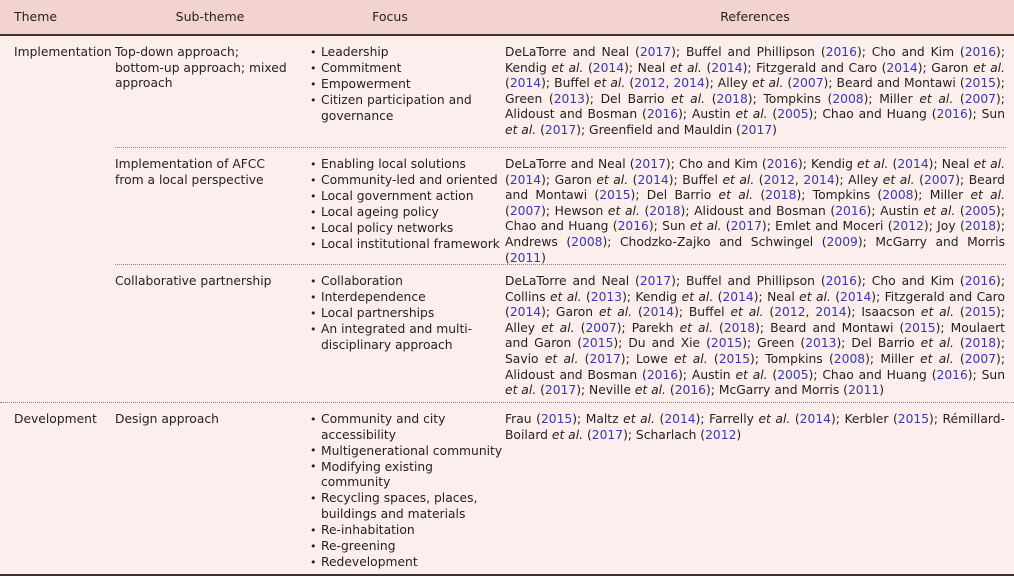  What do you see at coordinates (55, 419) in the screenshot?
I see `cell-theme: Development` at bounding box center [55, 419].